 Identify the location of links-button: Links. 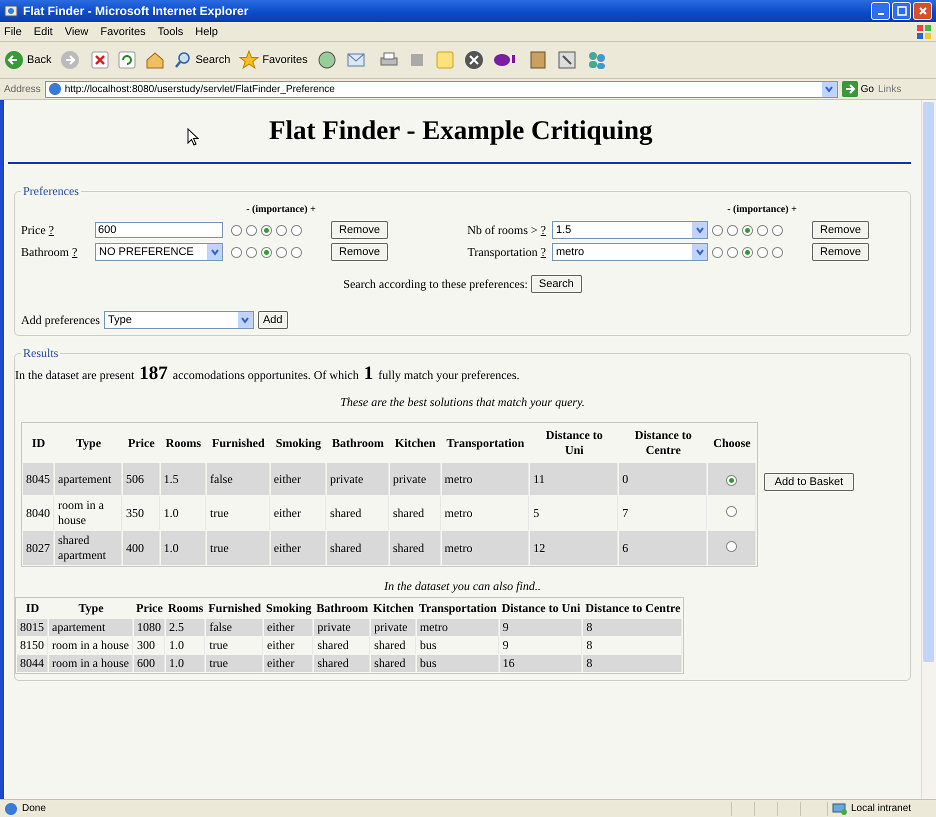
(905, 89).